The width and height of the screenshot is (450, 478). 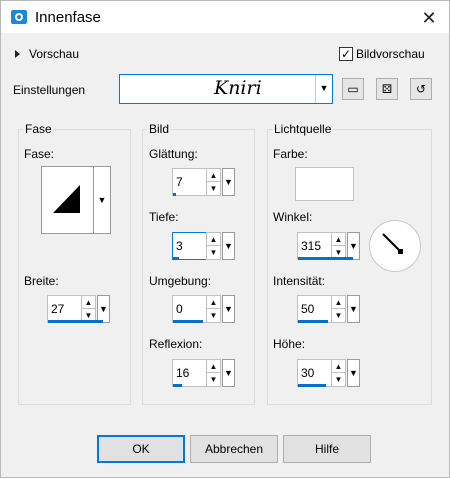 What do you see at coordinates (313, 321) in the screenshot?
I see `intensitaet-level-bar` at bounding box center [313, 321].